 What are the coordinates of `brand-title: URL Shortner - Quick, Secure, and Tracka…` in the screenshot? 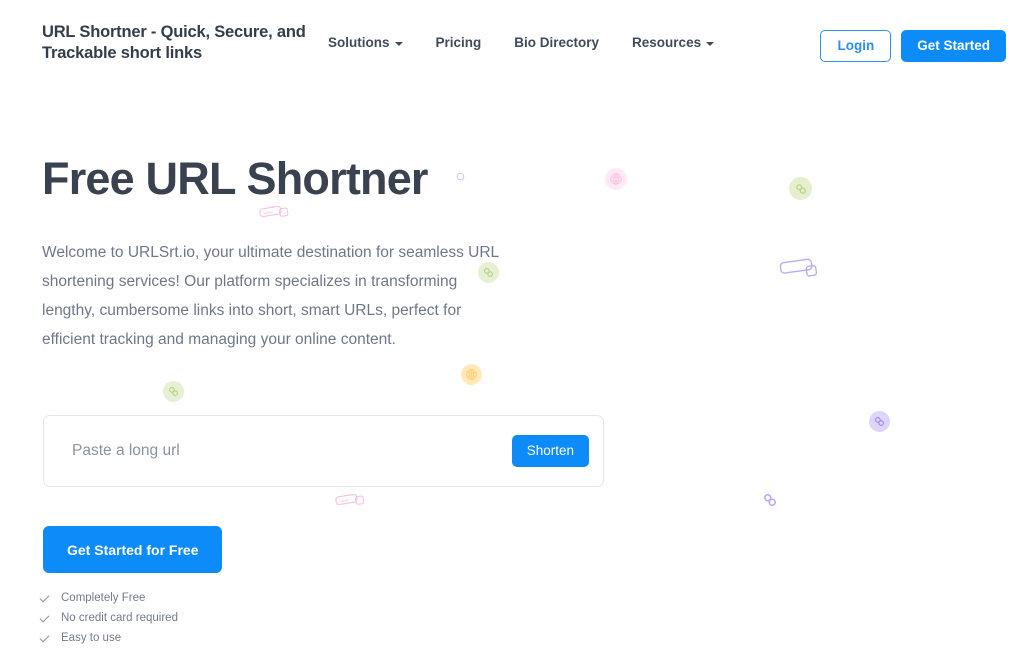 It's located at (182, 43).